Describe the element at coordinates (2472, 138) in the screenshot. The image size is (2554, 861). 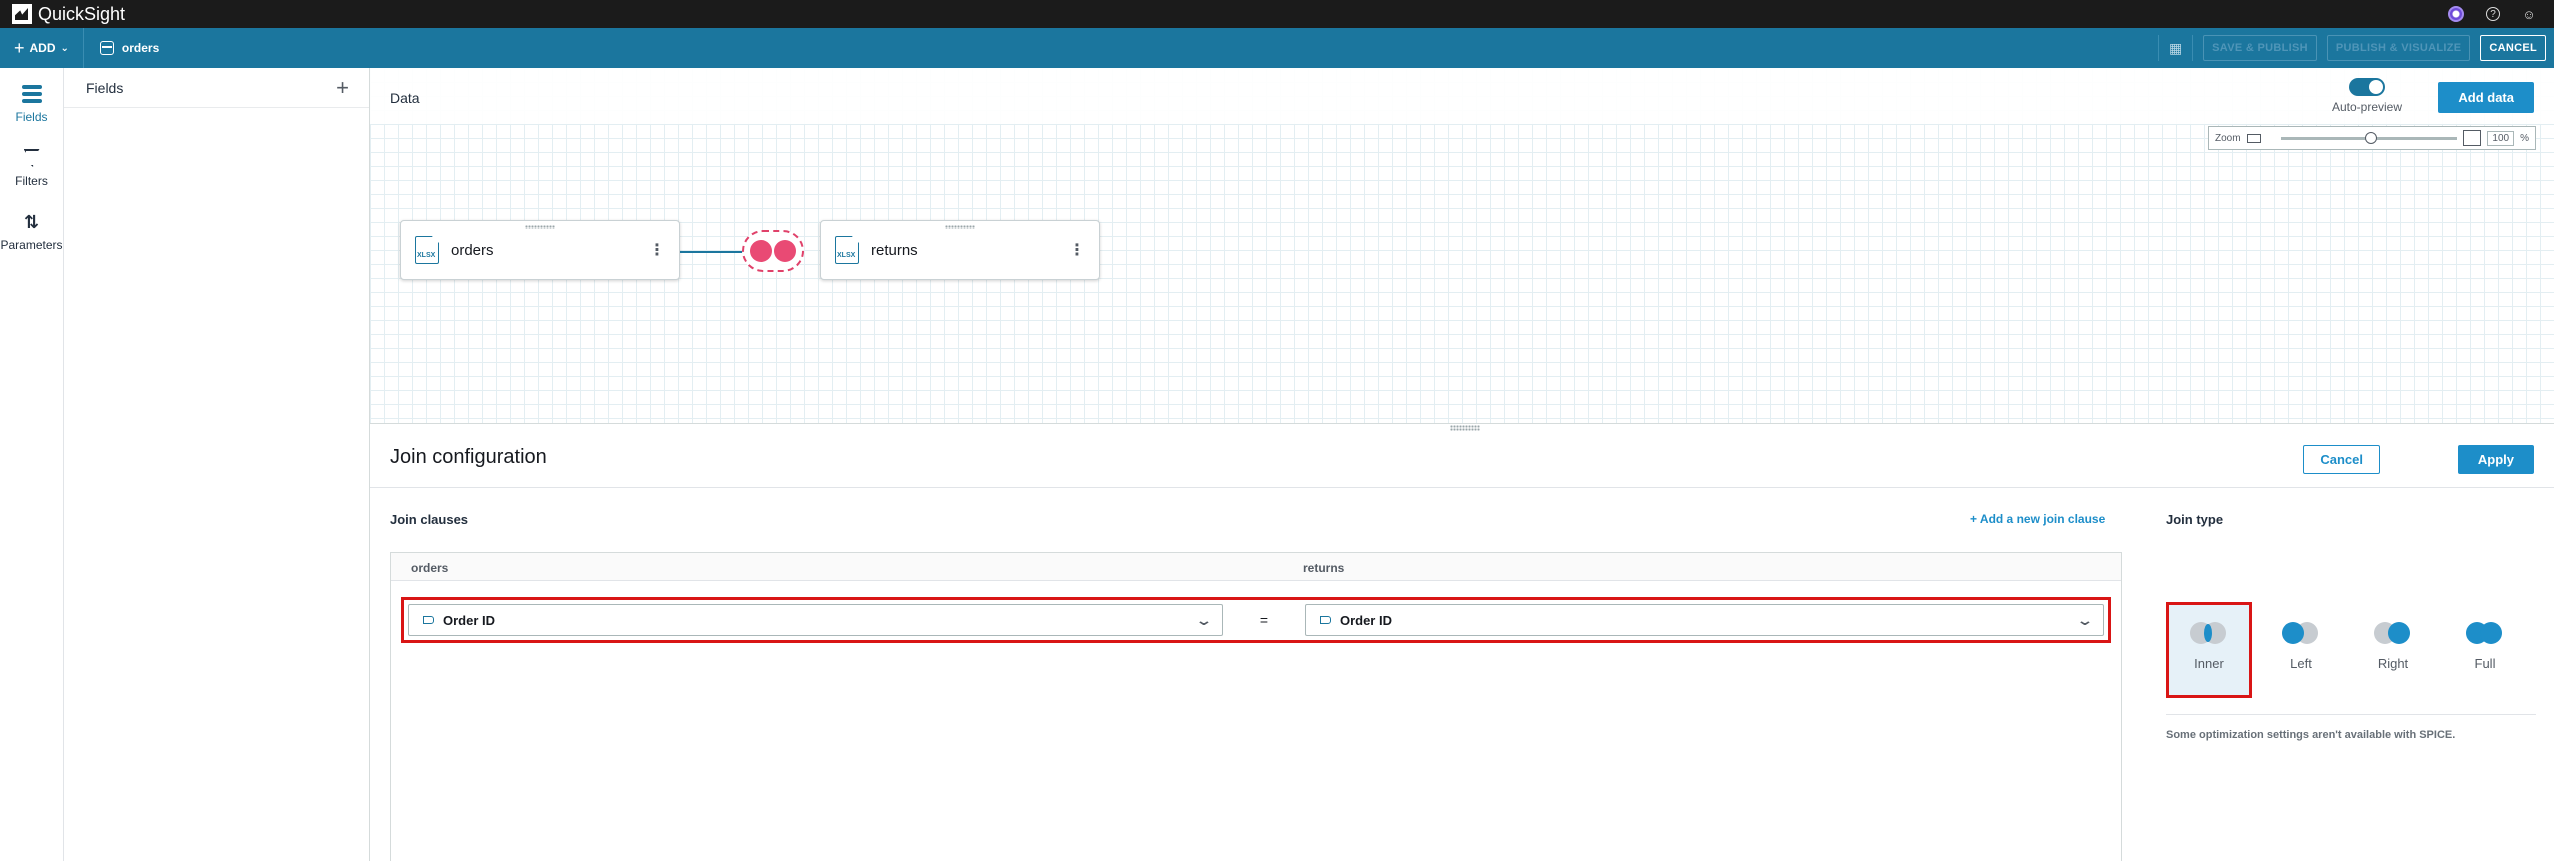
I see `fit-to-screen-icon` at that location.